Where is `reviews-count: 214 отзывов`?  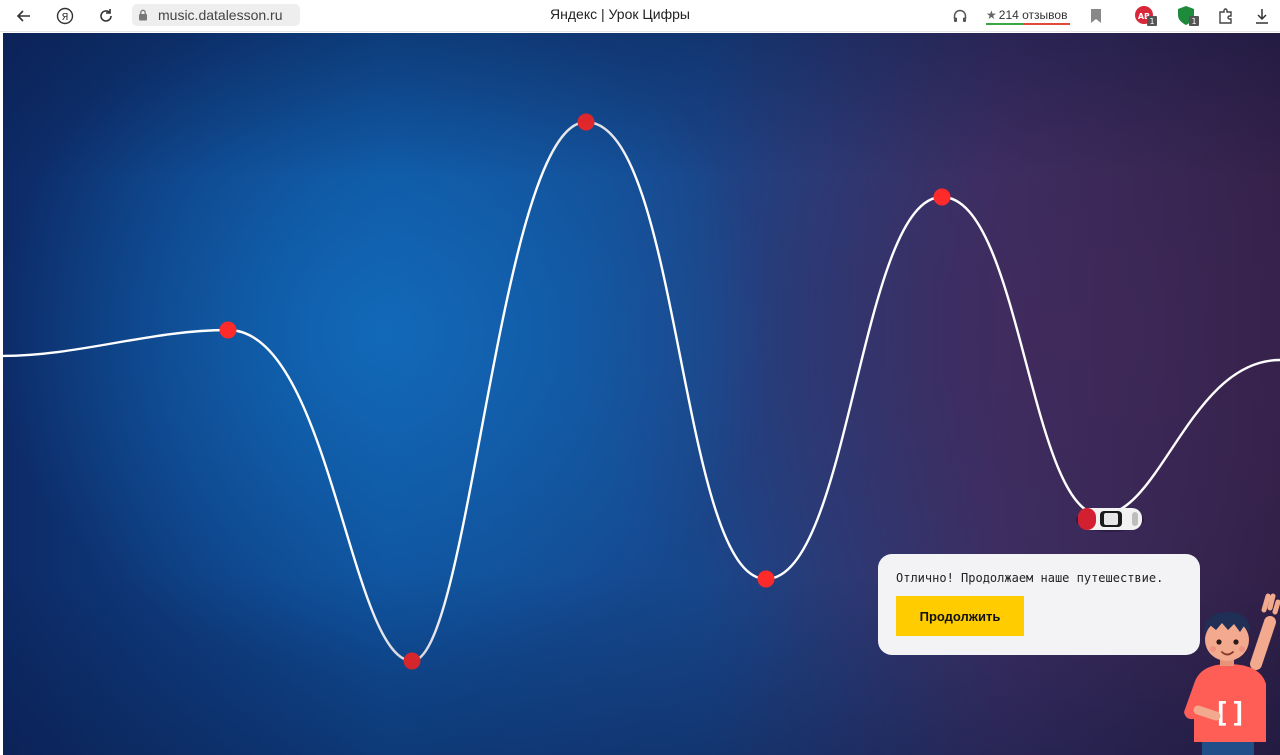
reviews-count: 214 отзывов is located at coordinates (1033, 14).